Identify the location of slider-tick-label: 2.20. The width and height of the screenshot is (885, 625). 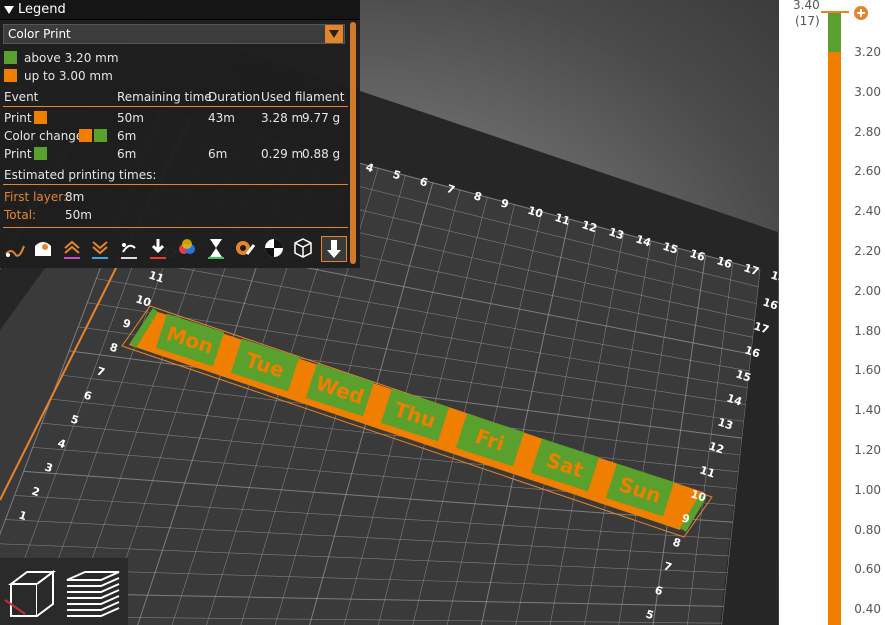
(867, 251).